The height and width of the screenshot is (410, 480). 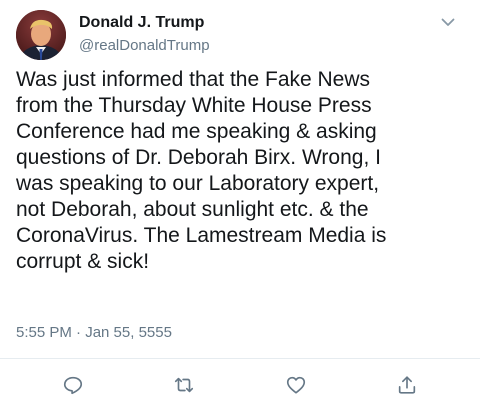 What do you see at coordinates (201, 235) in the screenshot?
I see `tweet-text-line: CoronaVirus. The Lamestream Media is` at bounding box center [201, 235].